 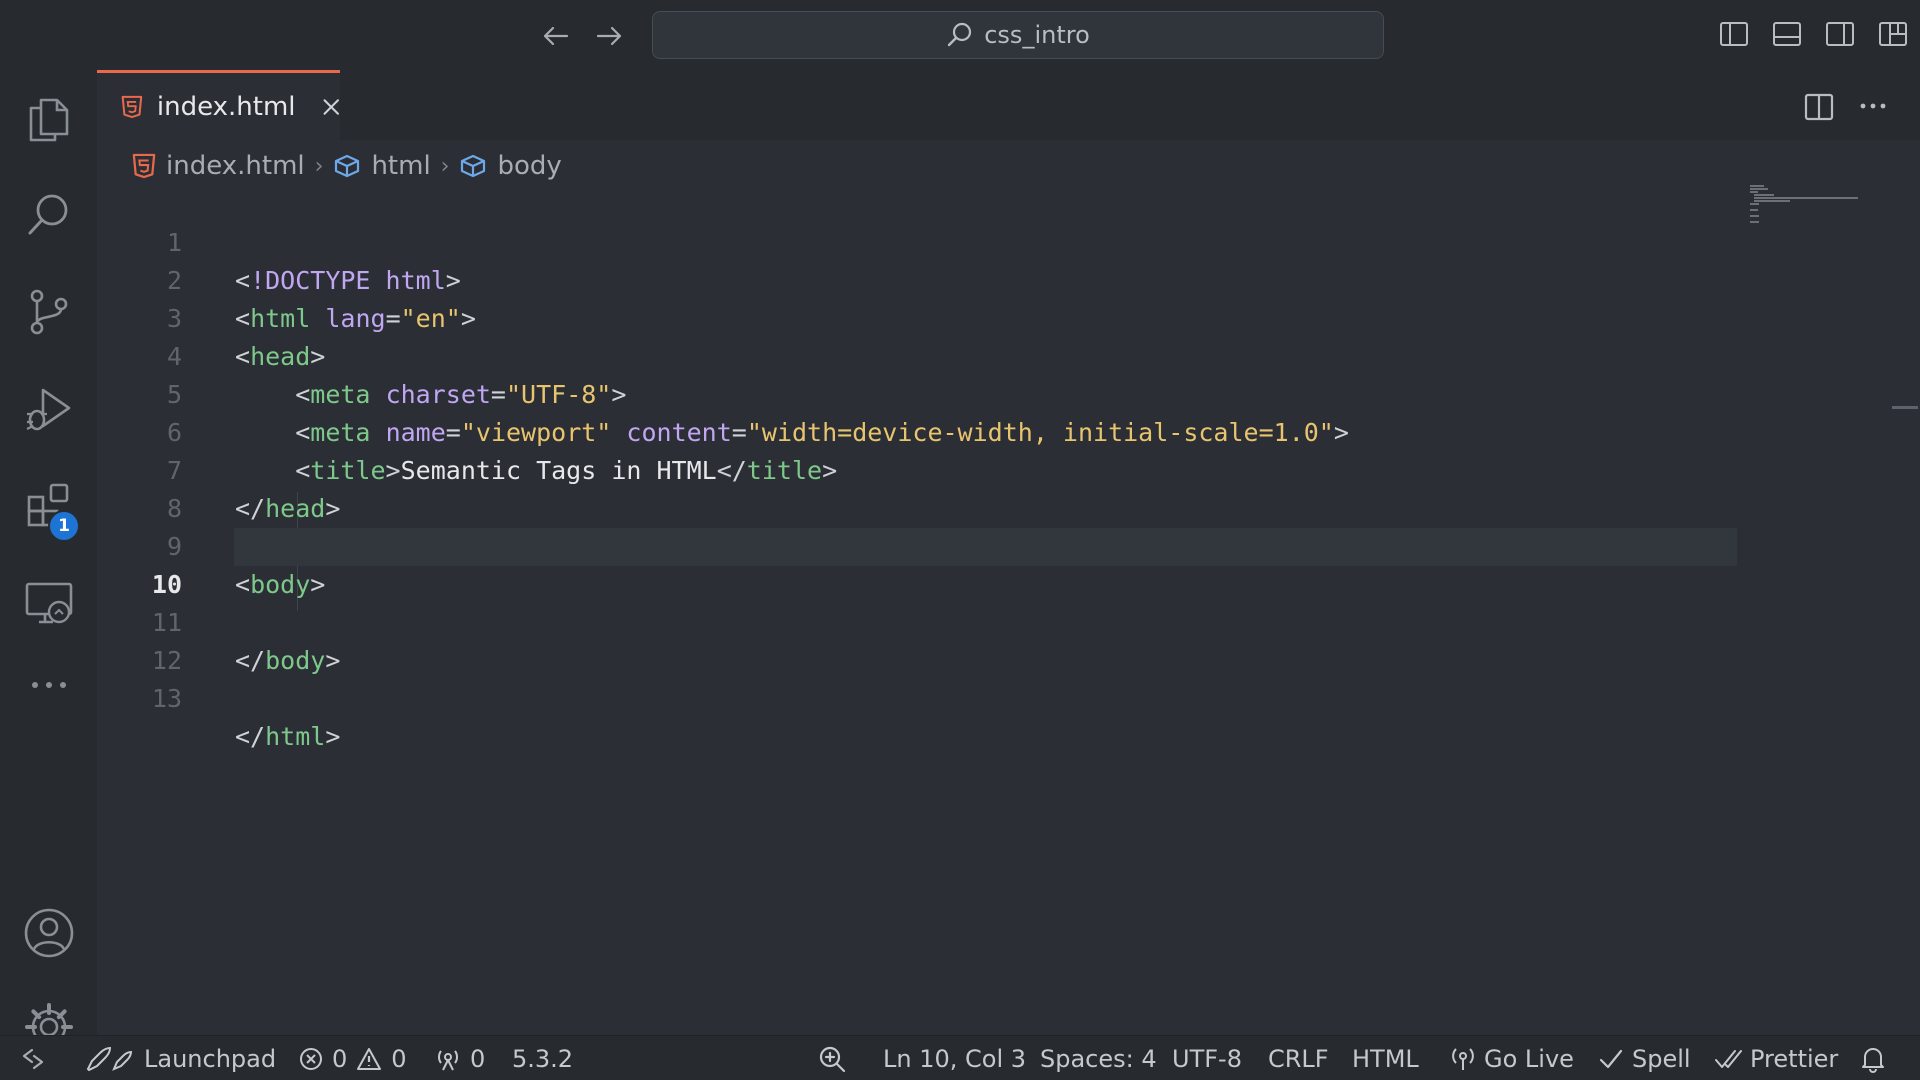 I want to click on split-editor-button, so click(x=1819, y=107).